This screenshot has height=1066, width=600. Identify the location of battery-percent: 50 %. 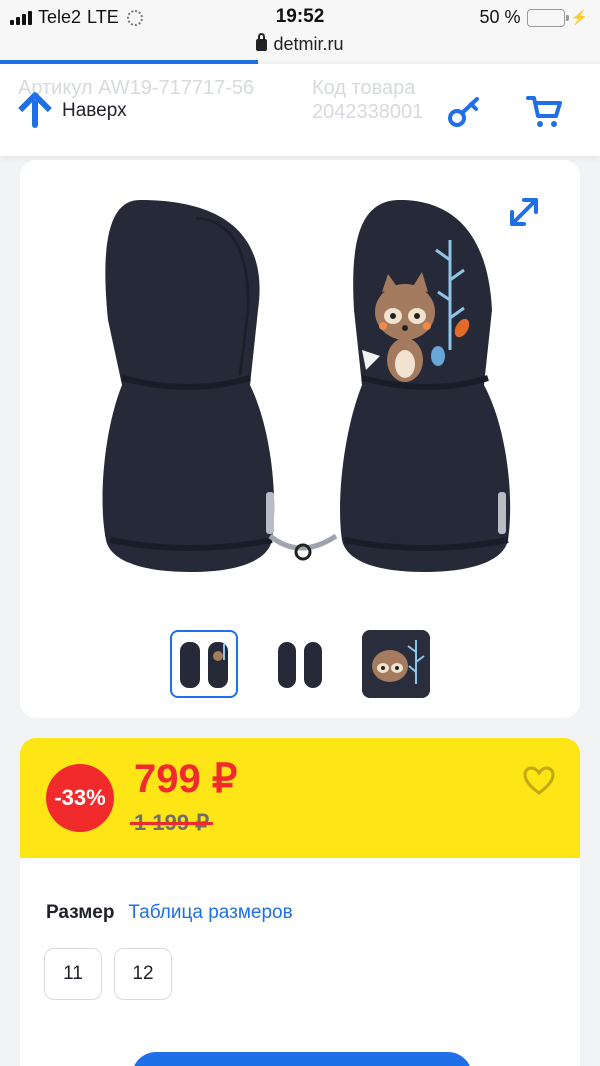
(500, 17).